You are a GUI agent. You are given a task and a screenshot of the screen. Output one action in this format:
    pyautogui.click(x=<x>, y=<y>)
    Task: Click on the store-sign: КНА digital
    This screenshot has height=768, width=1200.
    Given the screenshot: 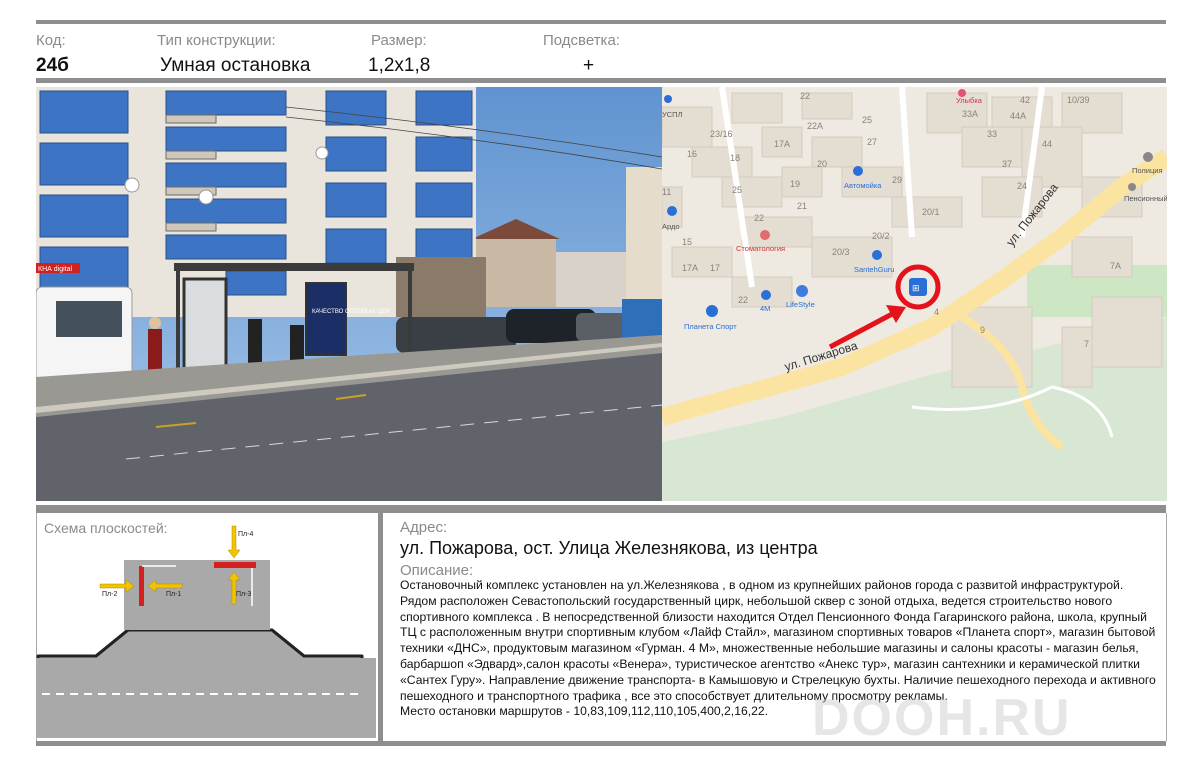 What is the action you would take?
    pyautogui.click(x=55, y=269)
    